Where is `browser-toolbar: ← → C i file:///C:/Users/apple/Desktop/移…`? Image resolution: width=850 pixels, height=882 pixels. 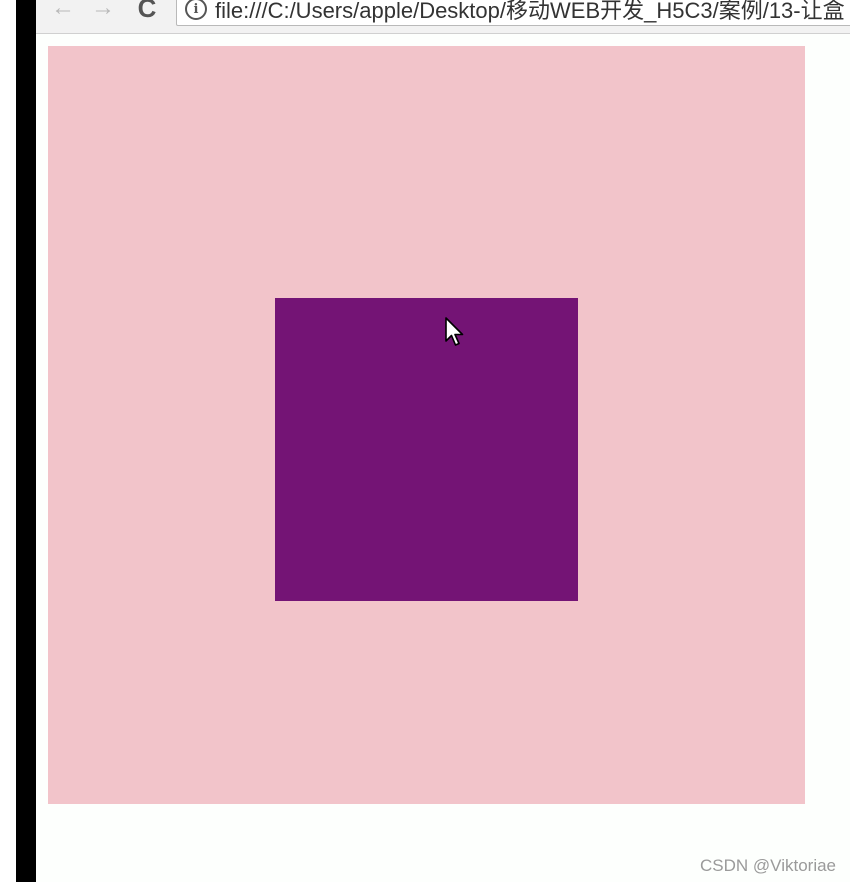 browser-toolbar: ← → C i file:///C:/Users/apple/Desktop/移… is located at coordinates (443, 17).